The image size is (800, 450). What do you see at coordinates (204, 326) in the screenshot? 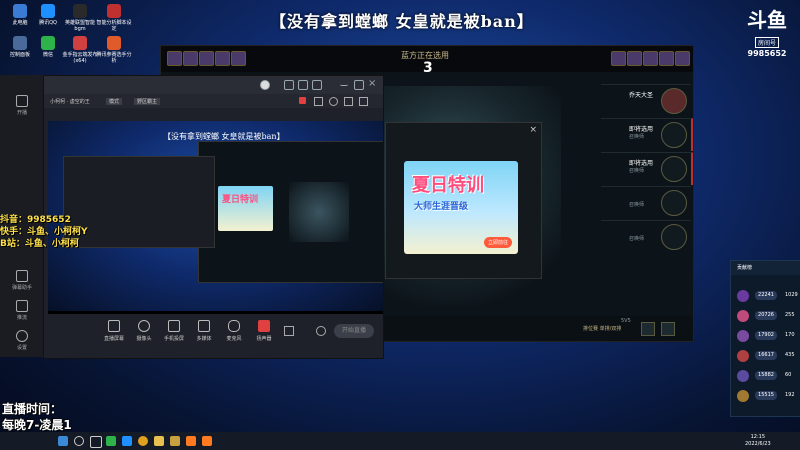
I see `play-icon` at bounding box center [204, 326].